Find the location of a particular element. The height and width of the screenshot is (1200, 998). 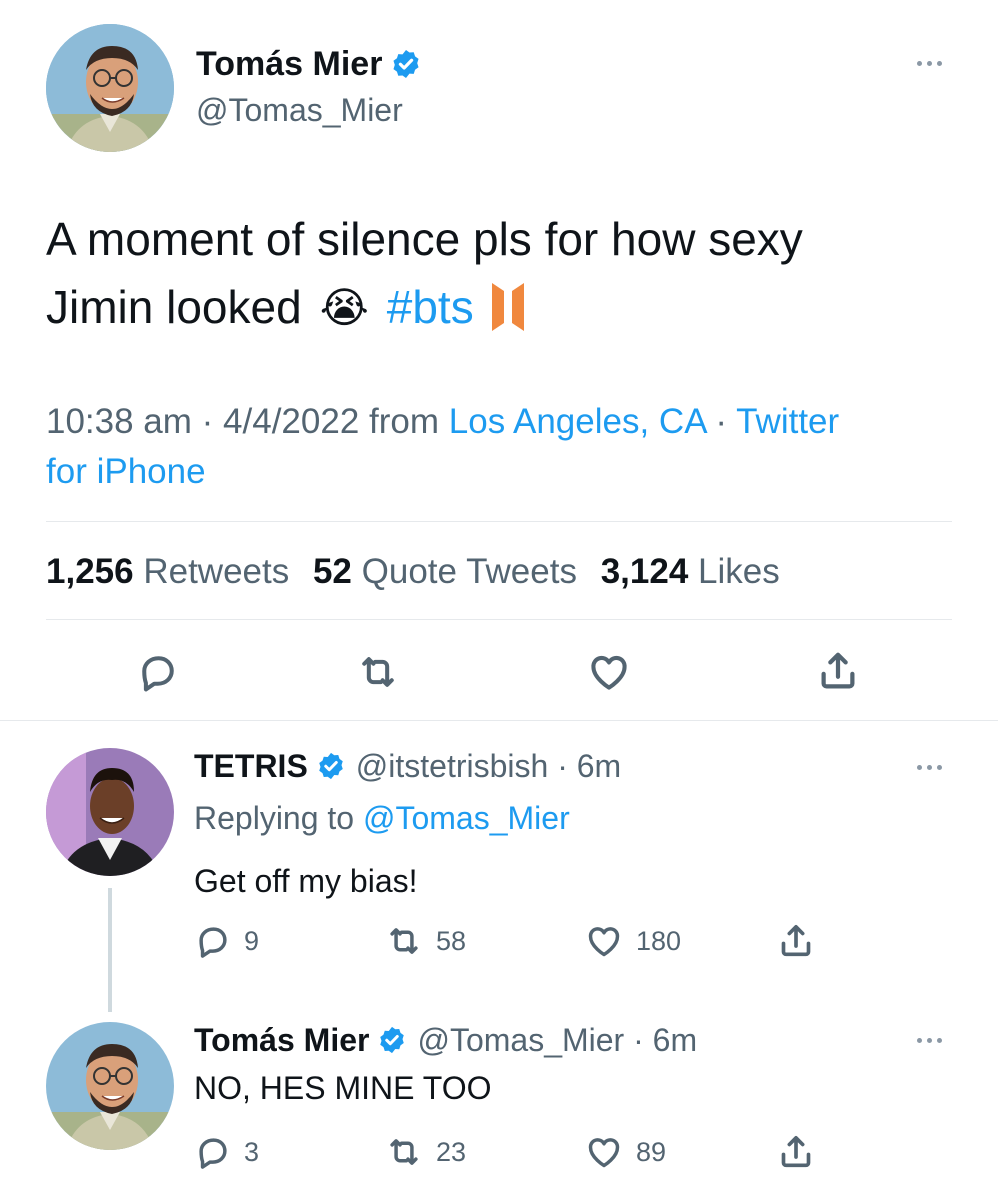

reply1-header: TETRIS @itstetrisbish · 6m is located at coordinates (408, 766).